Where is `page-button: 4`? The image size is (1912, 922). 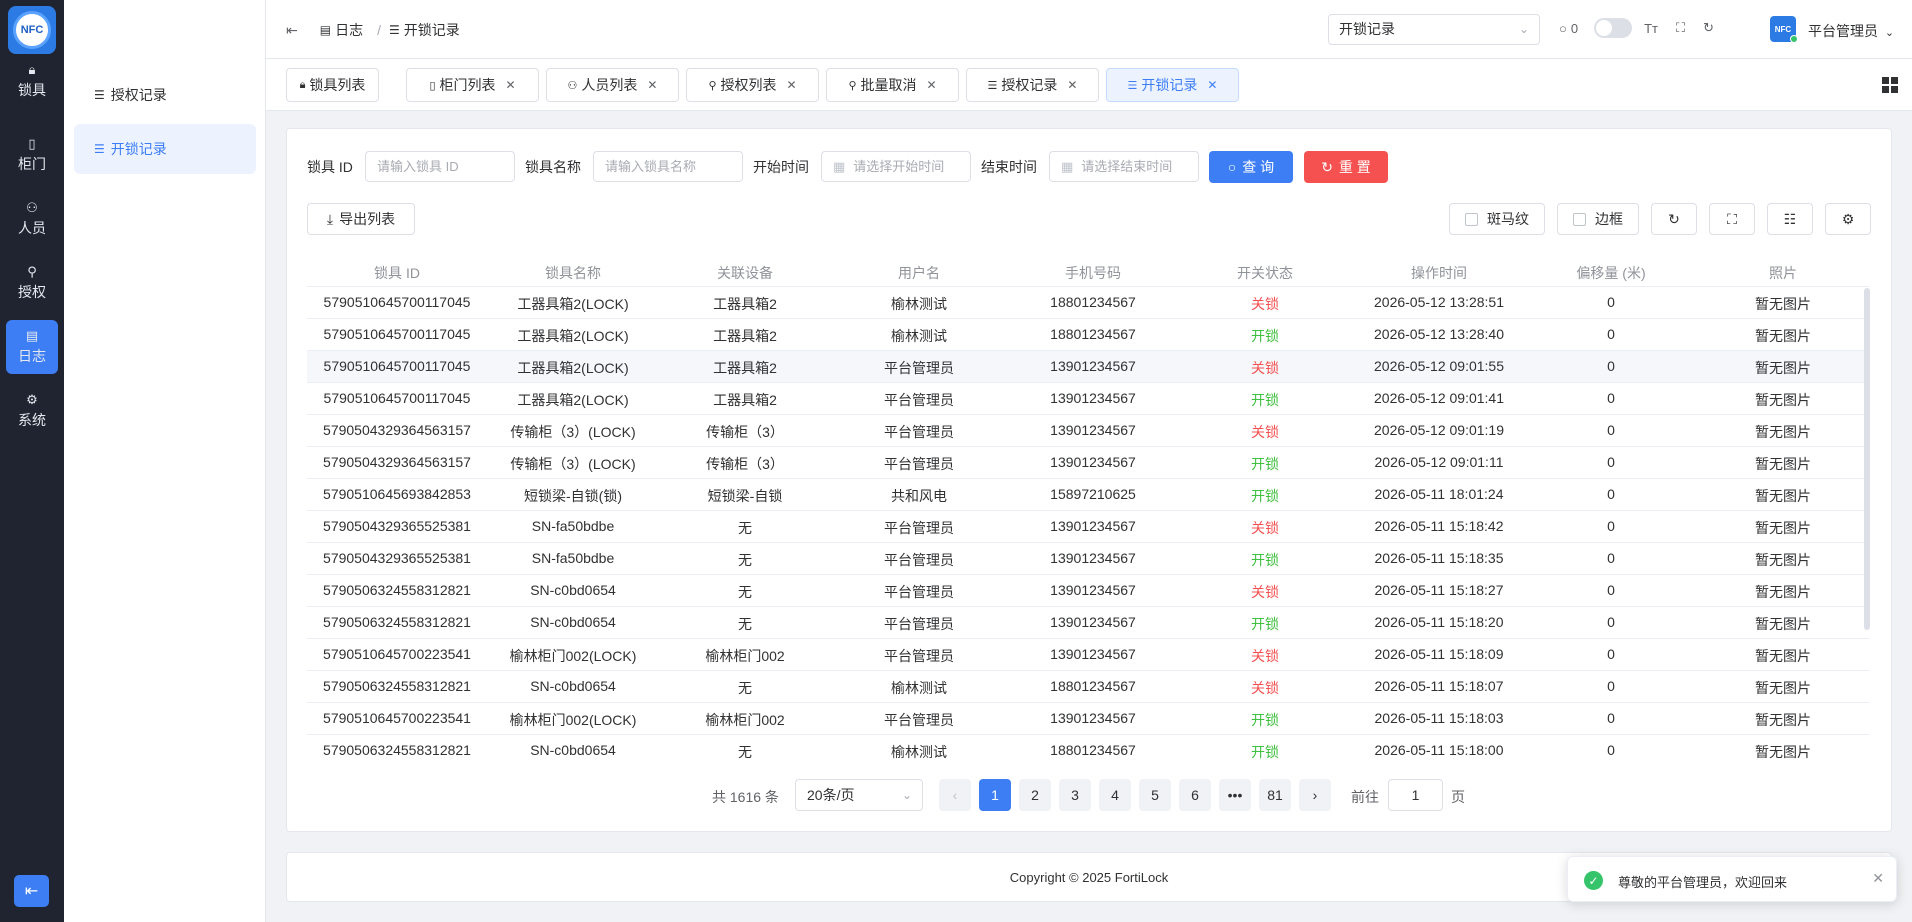 page-button: 4 is located at coordinates (1115, 795).